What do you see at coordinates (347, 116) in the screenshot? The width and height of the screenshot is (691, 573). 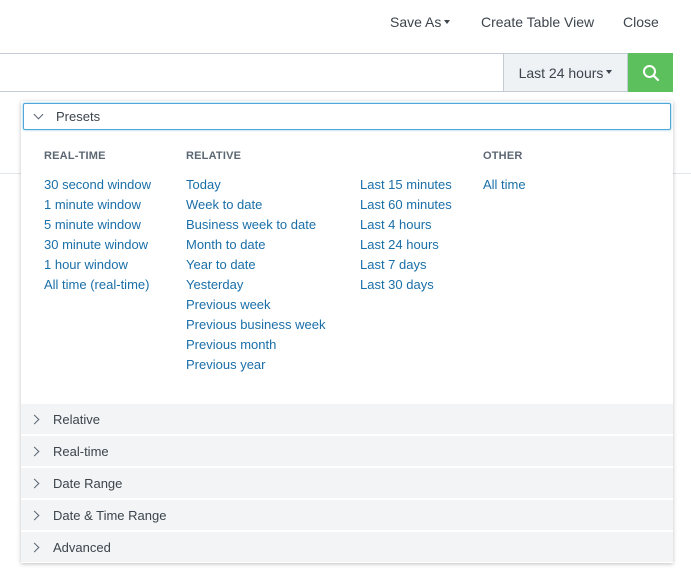 I see `presets-accordion-header: Presets` at bounding box center [347, 116].